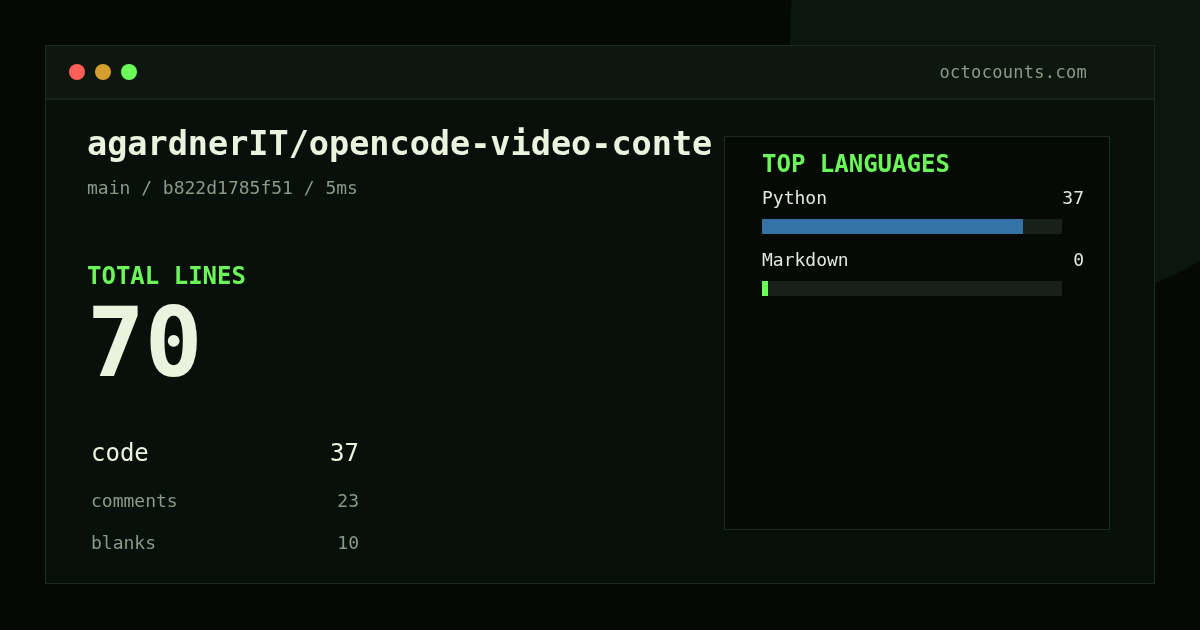  What do you see at coordinates (1078, 260) in the screenshot?
I see `language-count: 0` at bounding box center [1078, 260].